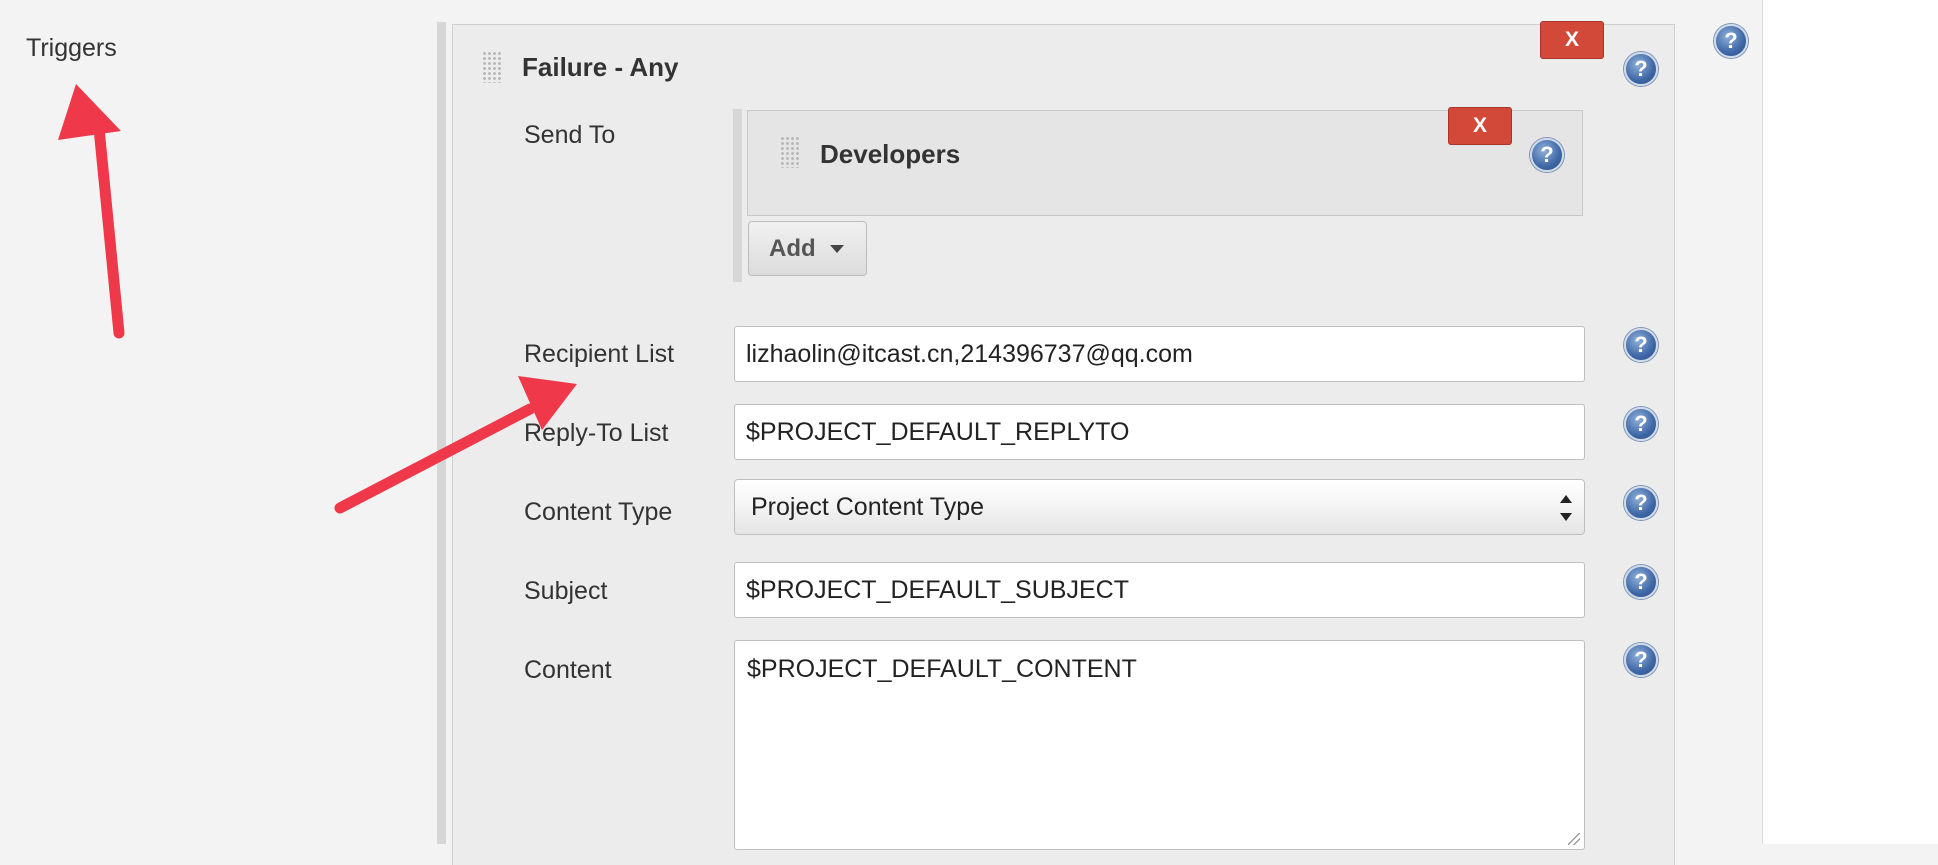 Image resolution: width=1938 pixels, height=865 pixels. I want to click on add-recipient-button: Add, so click(807, 248).